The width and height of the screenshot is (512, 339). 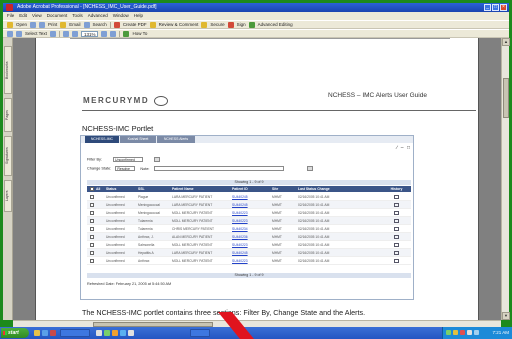 What do you see at coordinates (192, 221) in the screenshot?
I see `cell-patient-name: MOLL MERCURY PATIENT` at bounding box center [192, 221].